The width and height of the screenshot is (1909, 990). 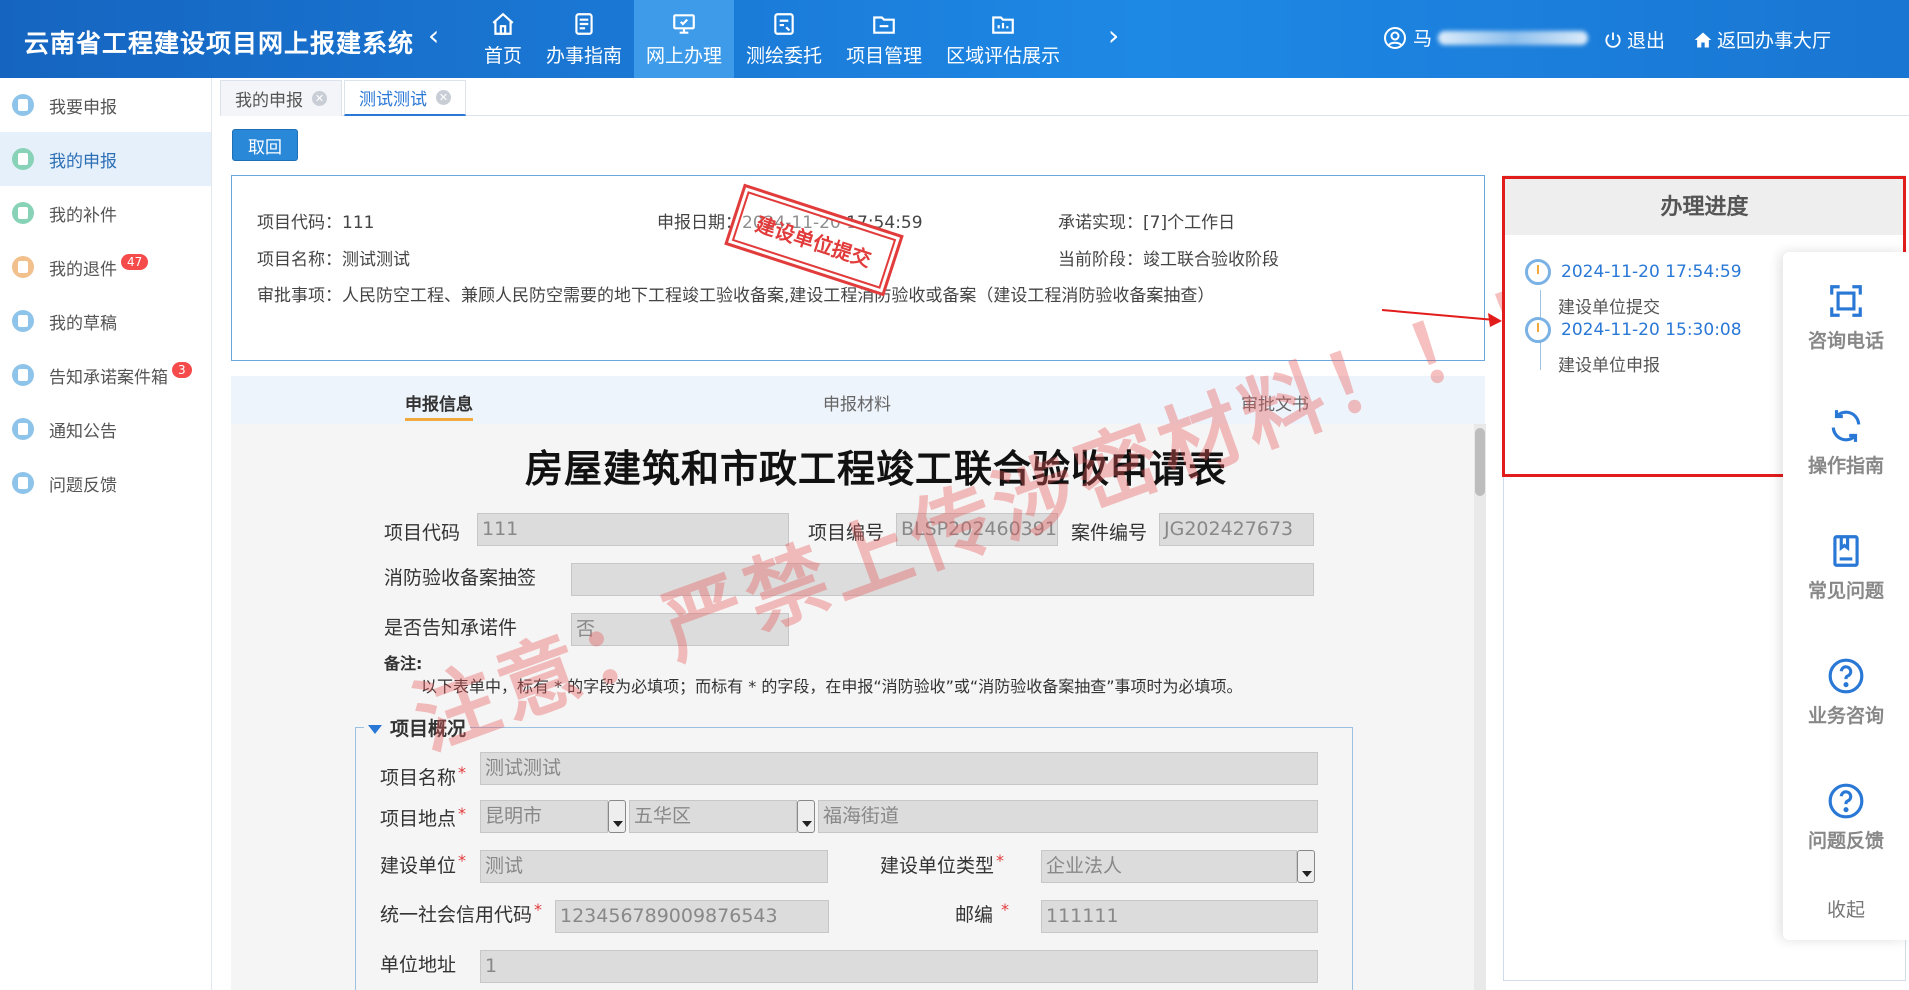 What do you see at coordinates (83, 161) in the screenshot?
I see `sidebar-item-label: 我的申报` at bounding box center [83, 161].